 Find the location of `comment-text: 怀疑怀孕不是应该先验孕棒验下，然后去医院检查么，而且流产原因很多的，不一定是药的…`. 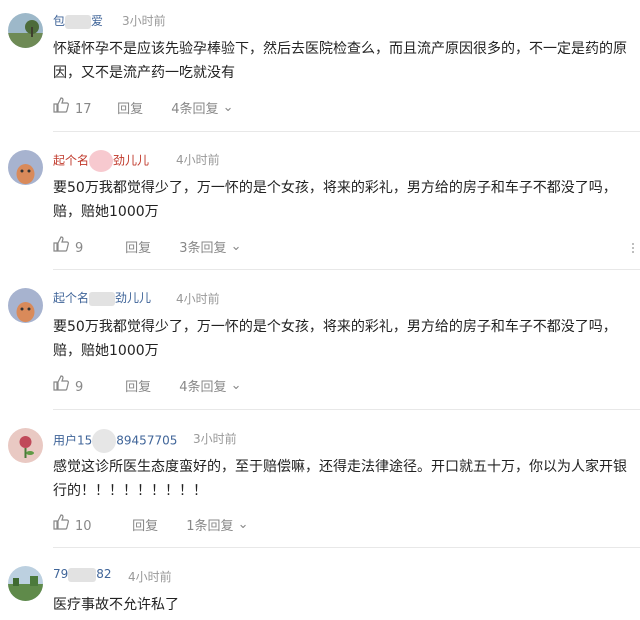

comment-text: 怀疑怀孕不是应该先验孕棒验下，然后去医院检查么，而且流产原因很多的，不一定是药的… is located at coordinates (340, 61).